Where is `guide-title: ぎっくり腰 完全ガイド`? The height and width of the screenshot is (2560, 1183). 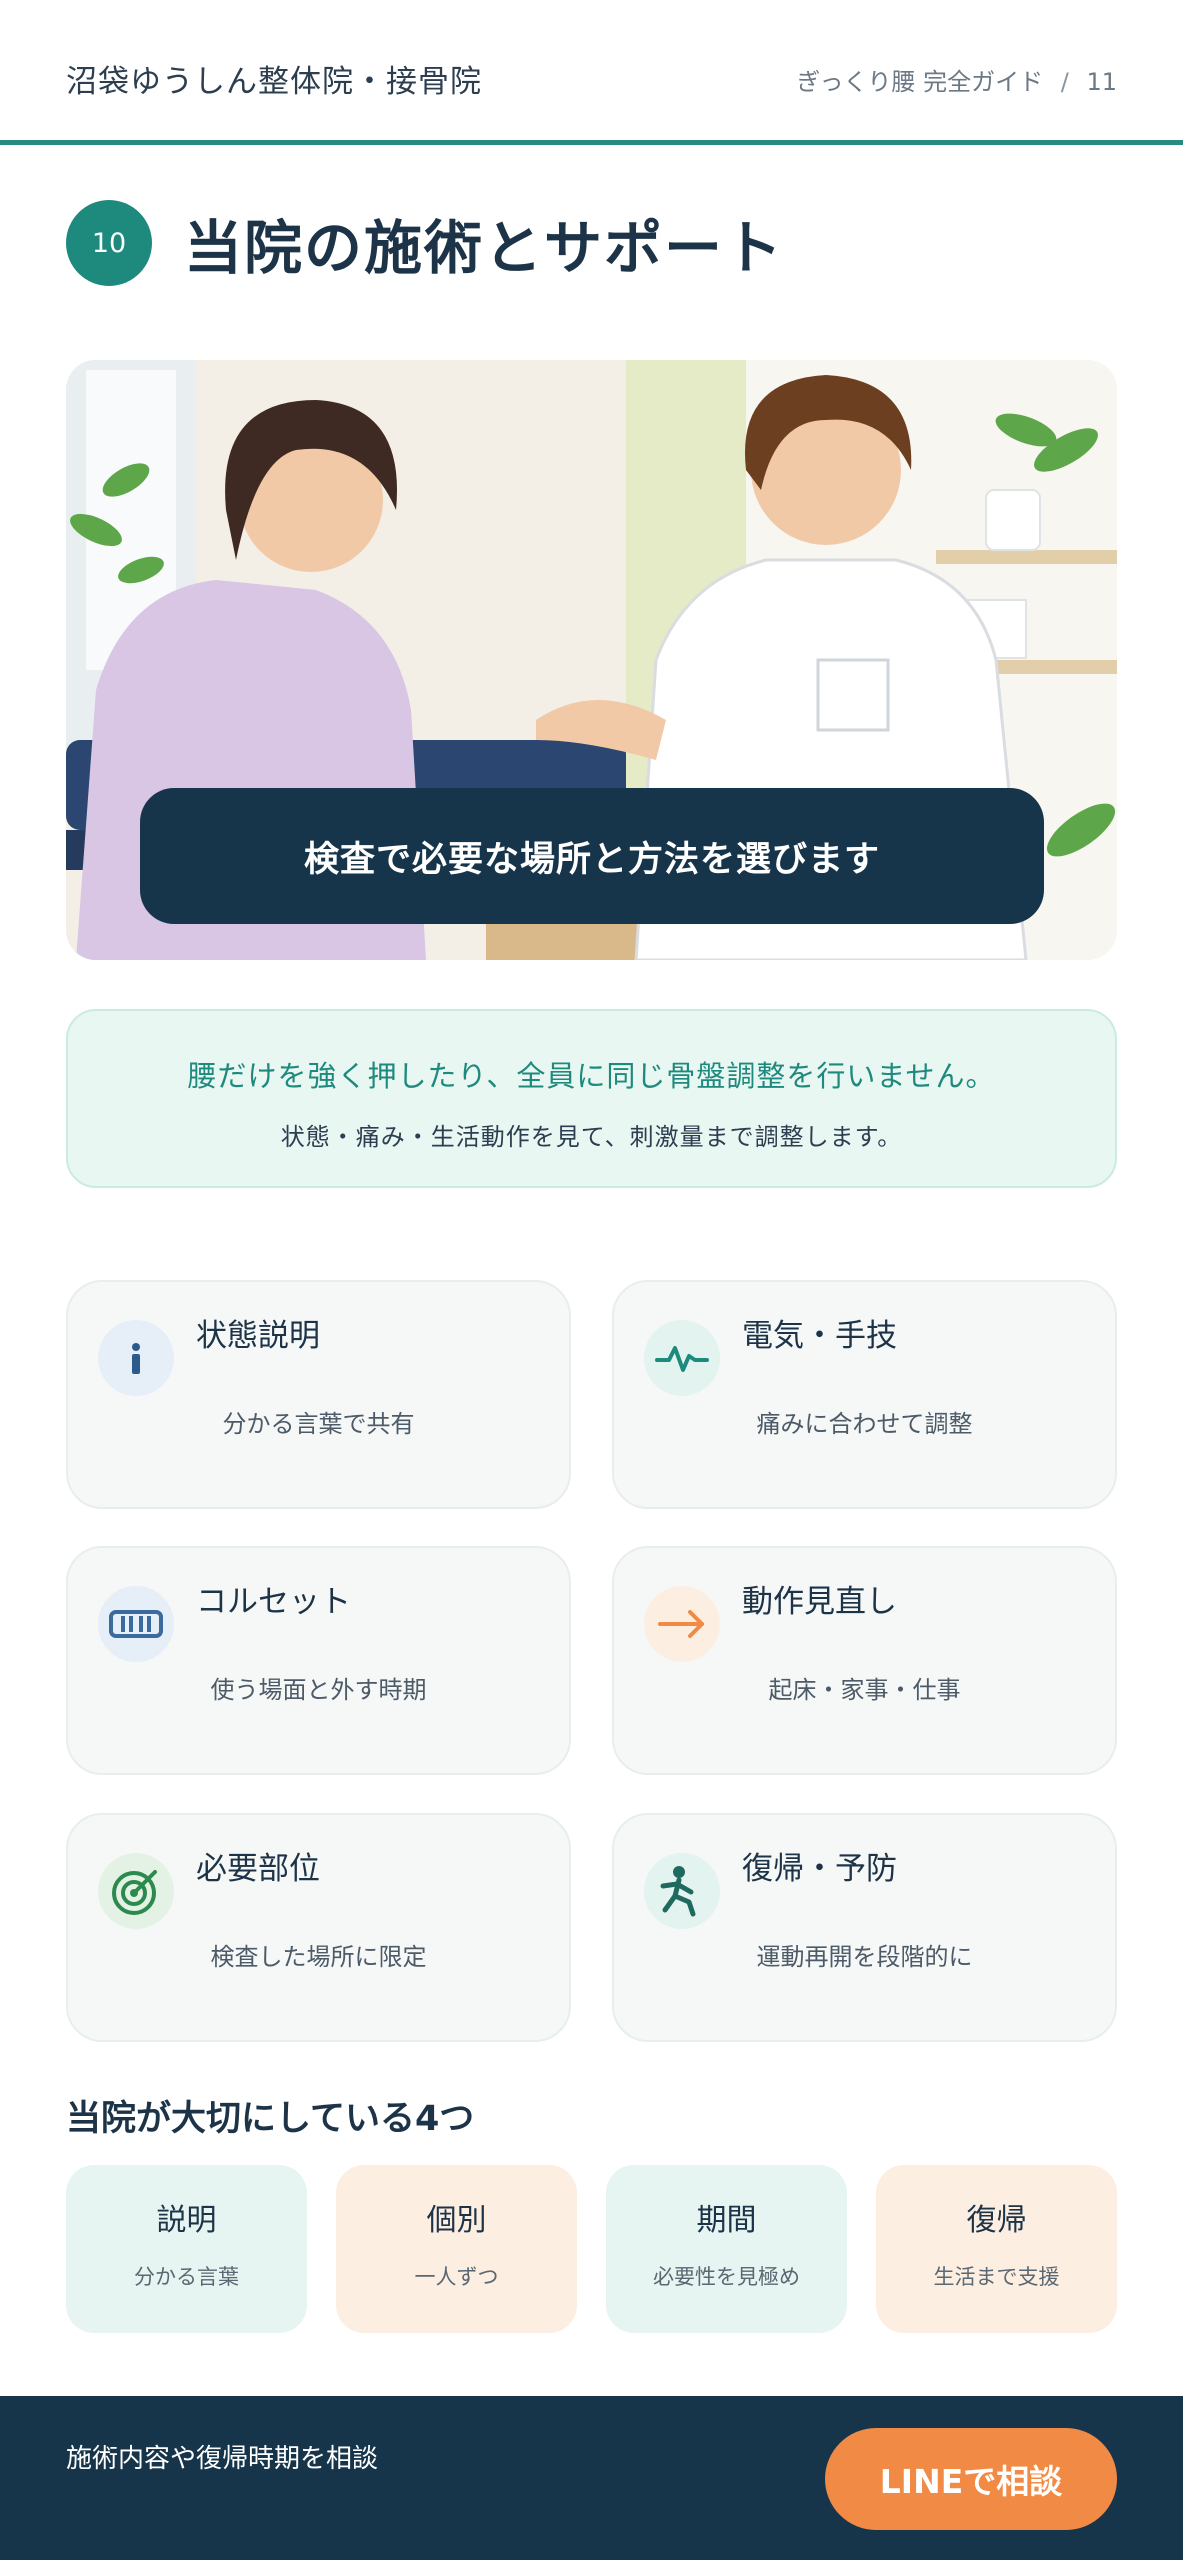 guide-title: ぎっくり腰 完全ガイド is located at coordinates (920, 82).